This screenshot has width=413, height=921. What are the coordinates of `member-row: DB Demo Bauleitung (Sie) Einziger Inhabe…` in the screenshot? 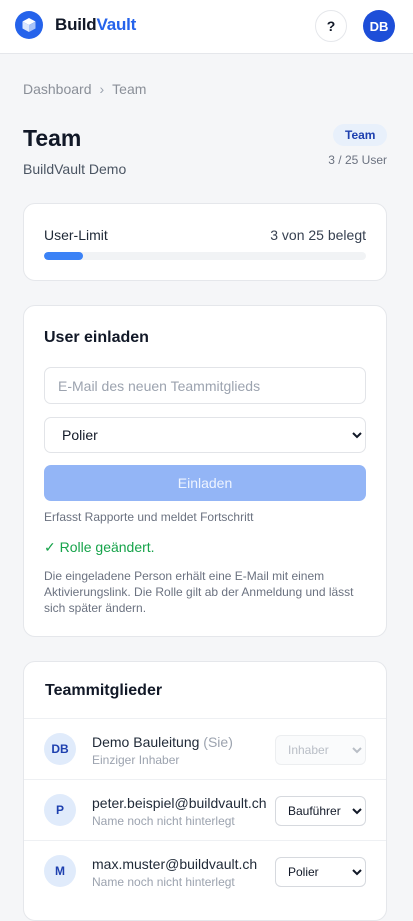 It's located at (205, 748).